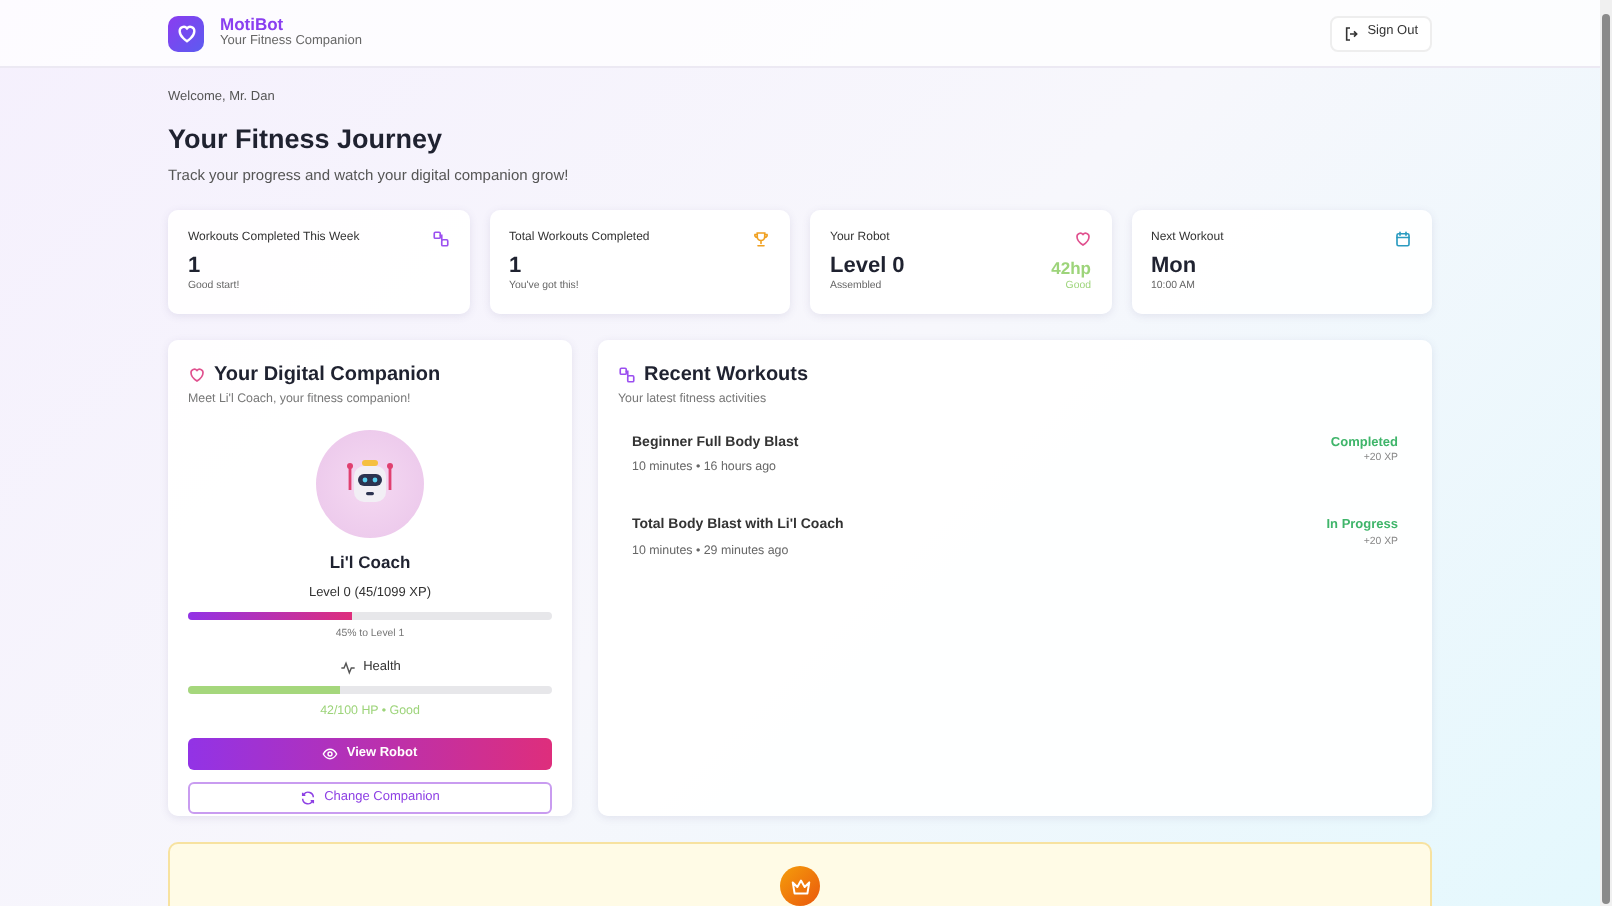  What do you see at coordinates (1071, 267) in the screenshot?
I see `health-value: 42hp` at bounding box center [1071, 267].